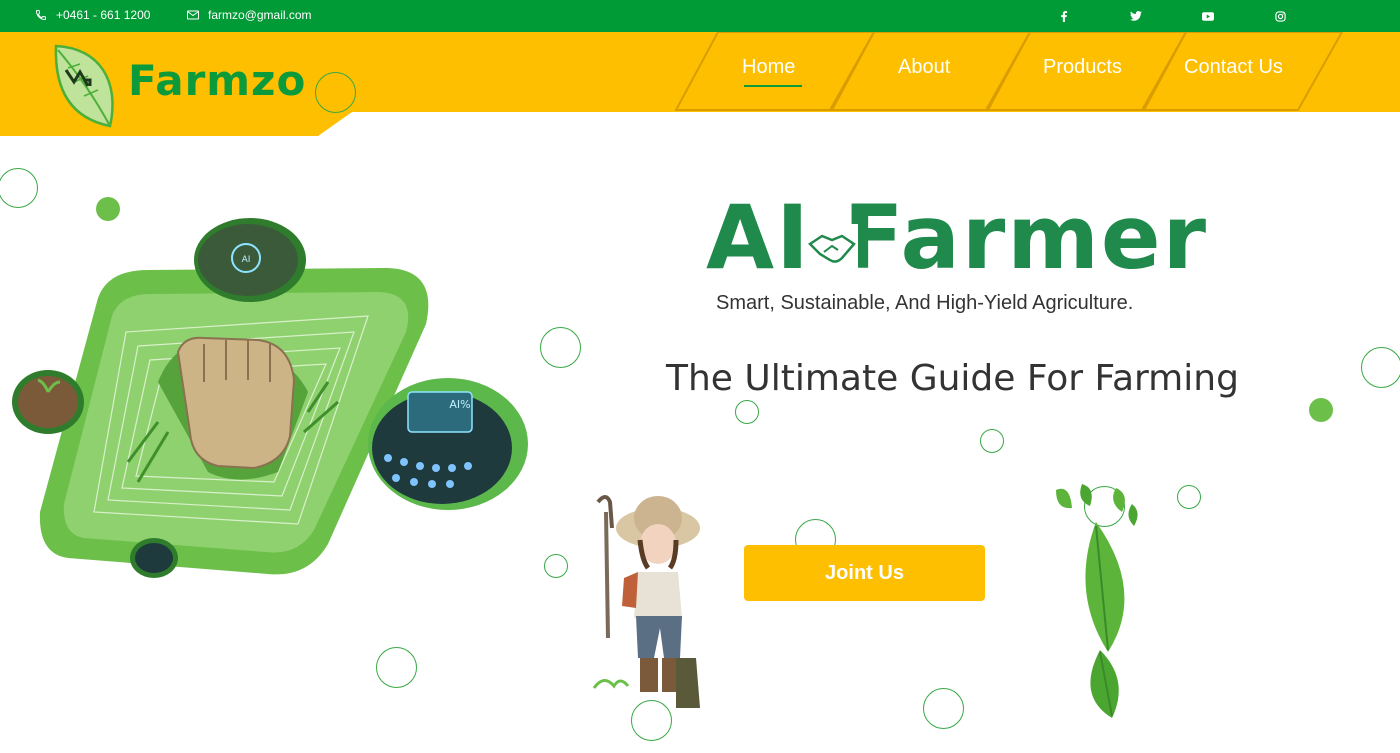  I want to click on hero-headline: The Ultimate Guide For Farming, so click(952, 378).